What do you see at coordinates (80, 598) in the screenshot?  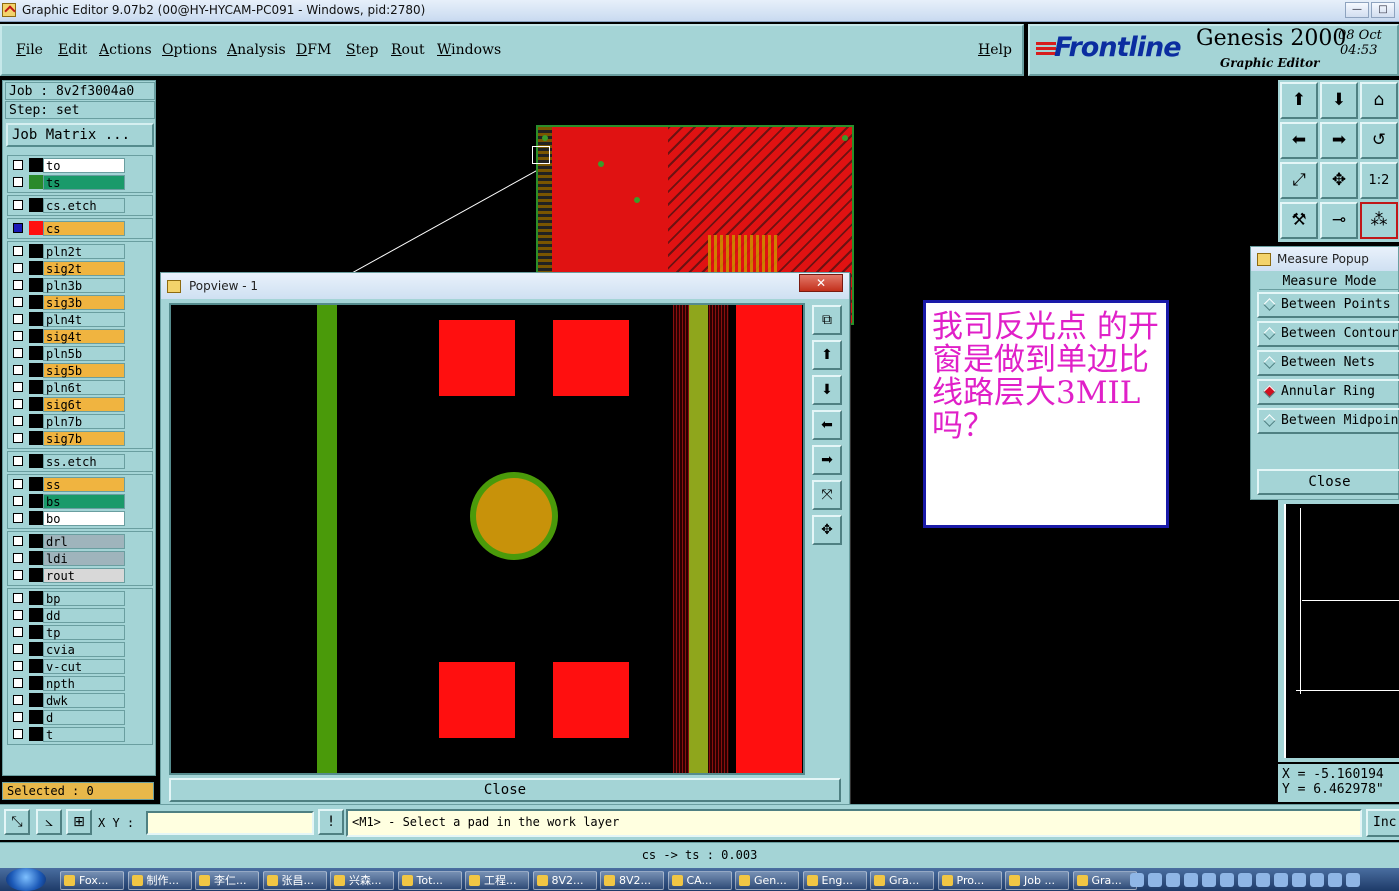 I see `layer-row: bp` at bounding box center [80, 598].